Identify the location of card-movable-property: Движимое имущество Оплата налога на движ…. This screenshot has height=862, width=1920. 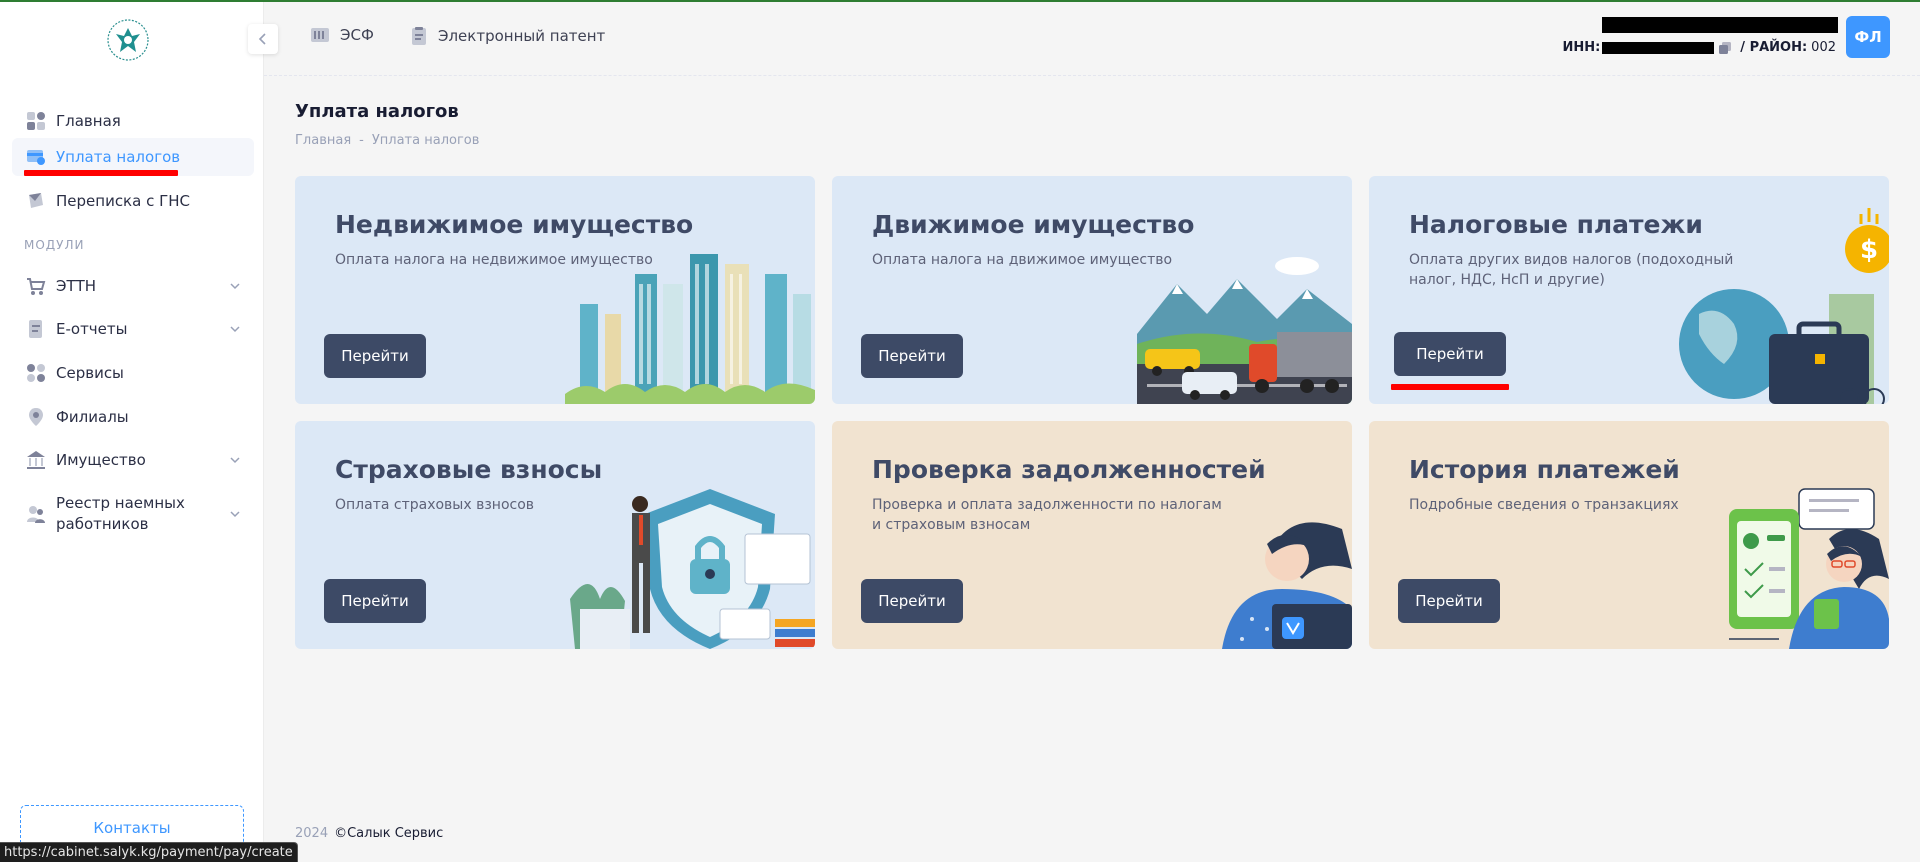
(1092, 290).